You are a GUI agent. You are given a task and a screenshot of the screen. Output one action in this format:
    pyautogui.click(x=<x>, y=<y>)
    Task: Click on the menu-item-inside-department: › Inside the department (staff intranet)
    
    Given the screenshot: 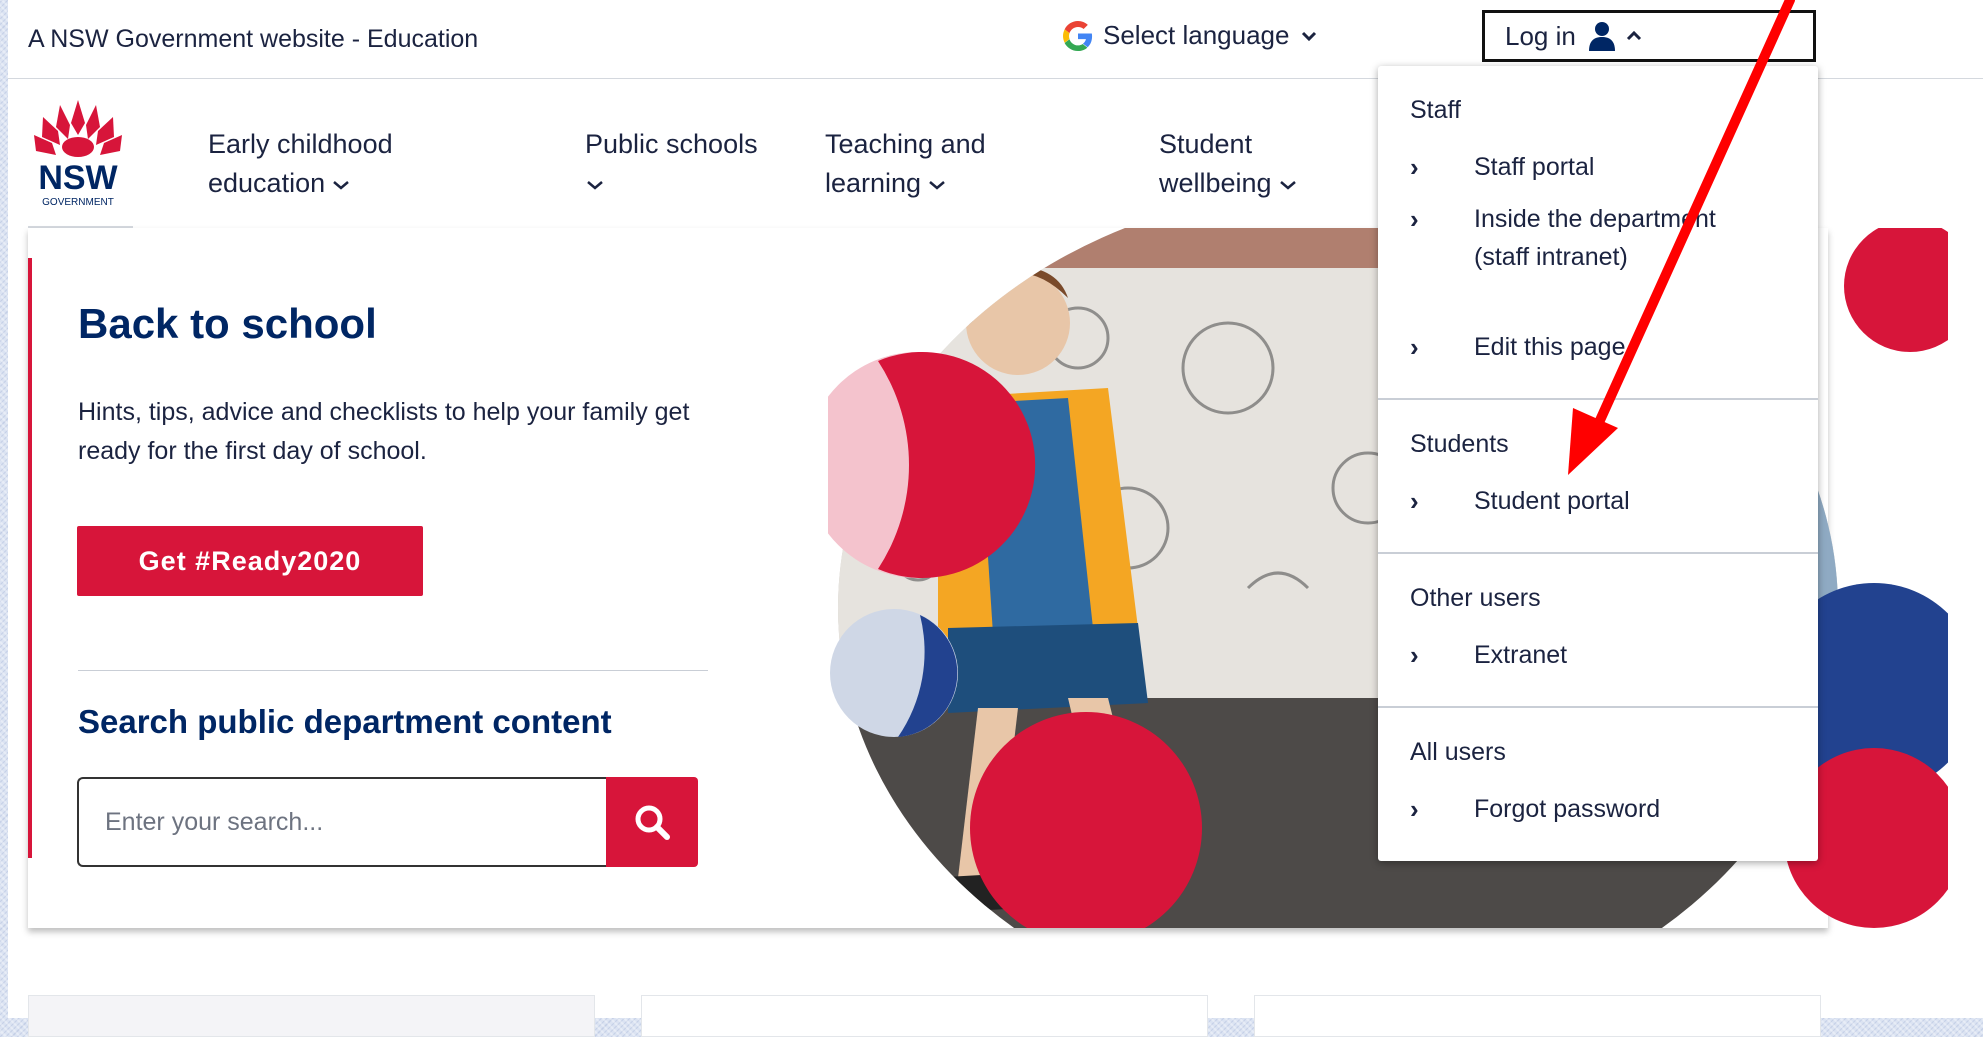 What is the action you would take?
    pyautogui.click(x=1572, y=238)
    